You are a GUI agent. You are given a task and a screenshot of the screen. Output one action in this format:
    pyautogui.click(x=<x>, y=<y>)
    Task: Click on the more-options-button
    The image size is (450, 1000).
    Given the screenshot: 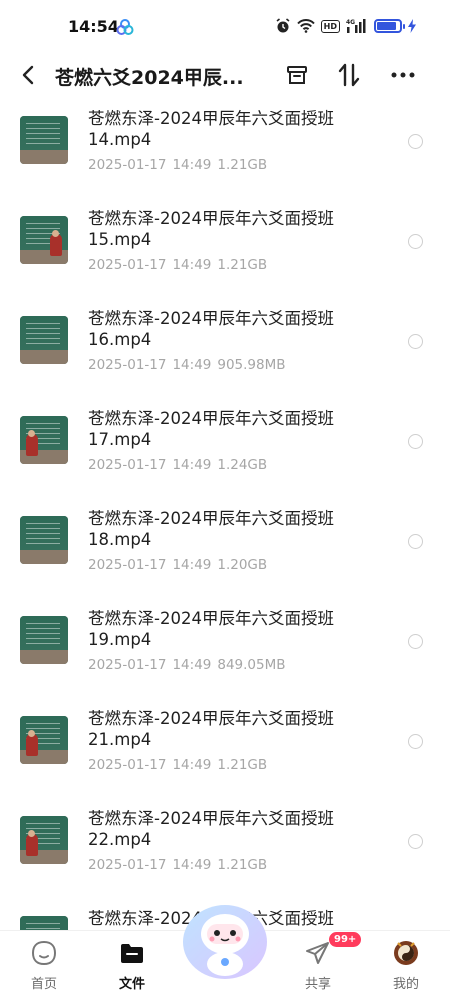 What is the action you would take?
    pyautogui.click(x=403, y=75)
    